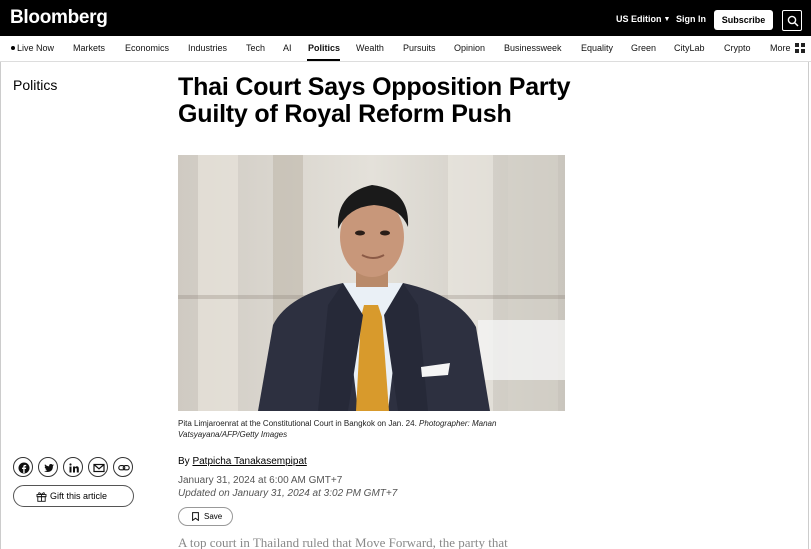 The image size is (811, 549). Describe the element at coordinates (41, 497) in the screenshot. I see `gift-icon` at that location.